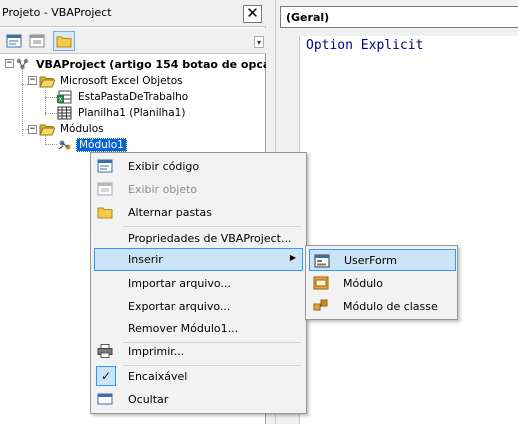 The image size is (518, 424). I want to click on tree-item-vbaproject: VBAProject (artigo 154 botao de opcao, so click(147, 64).